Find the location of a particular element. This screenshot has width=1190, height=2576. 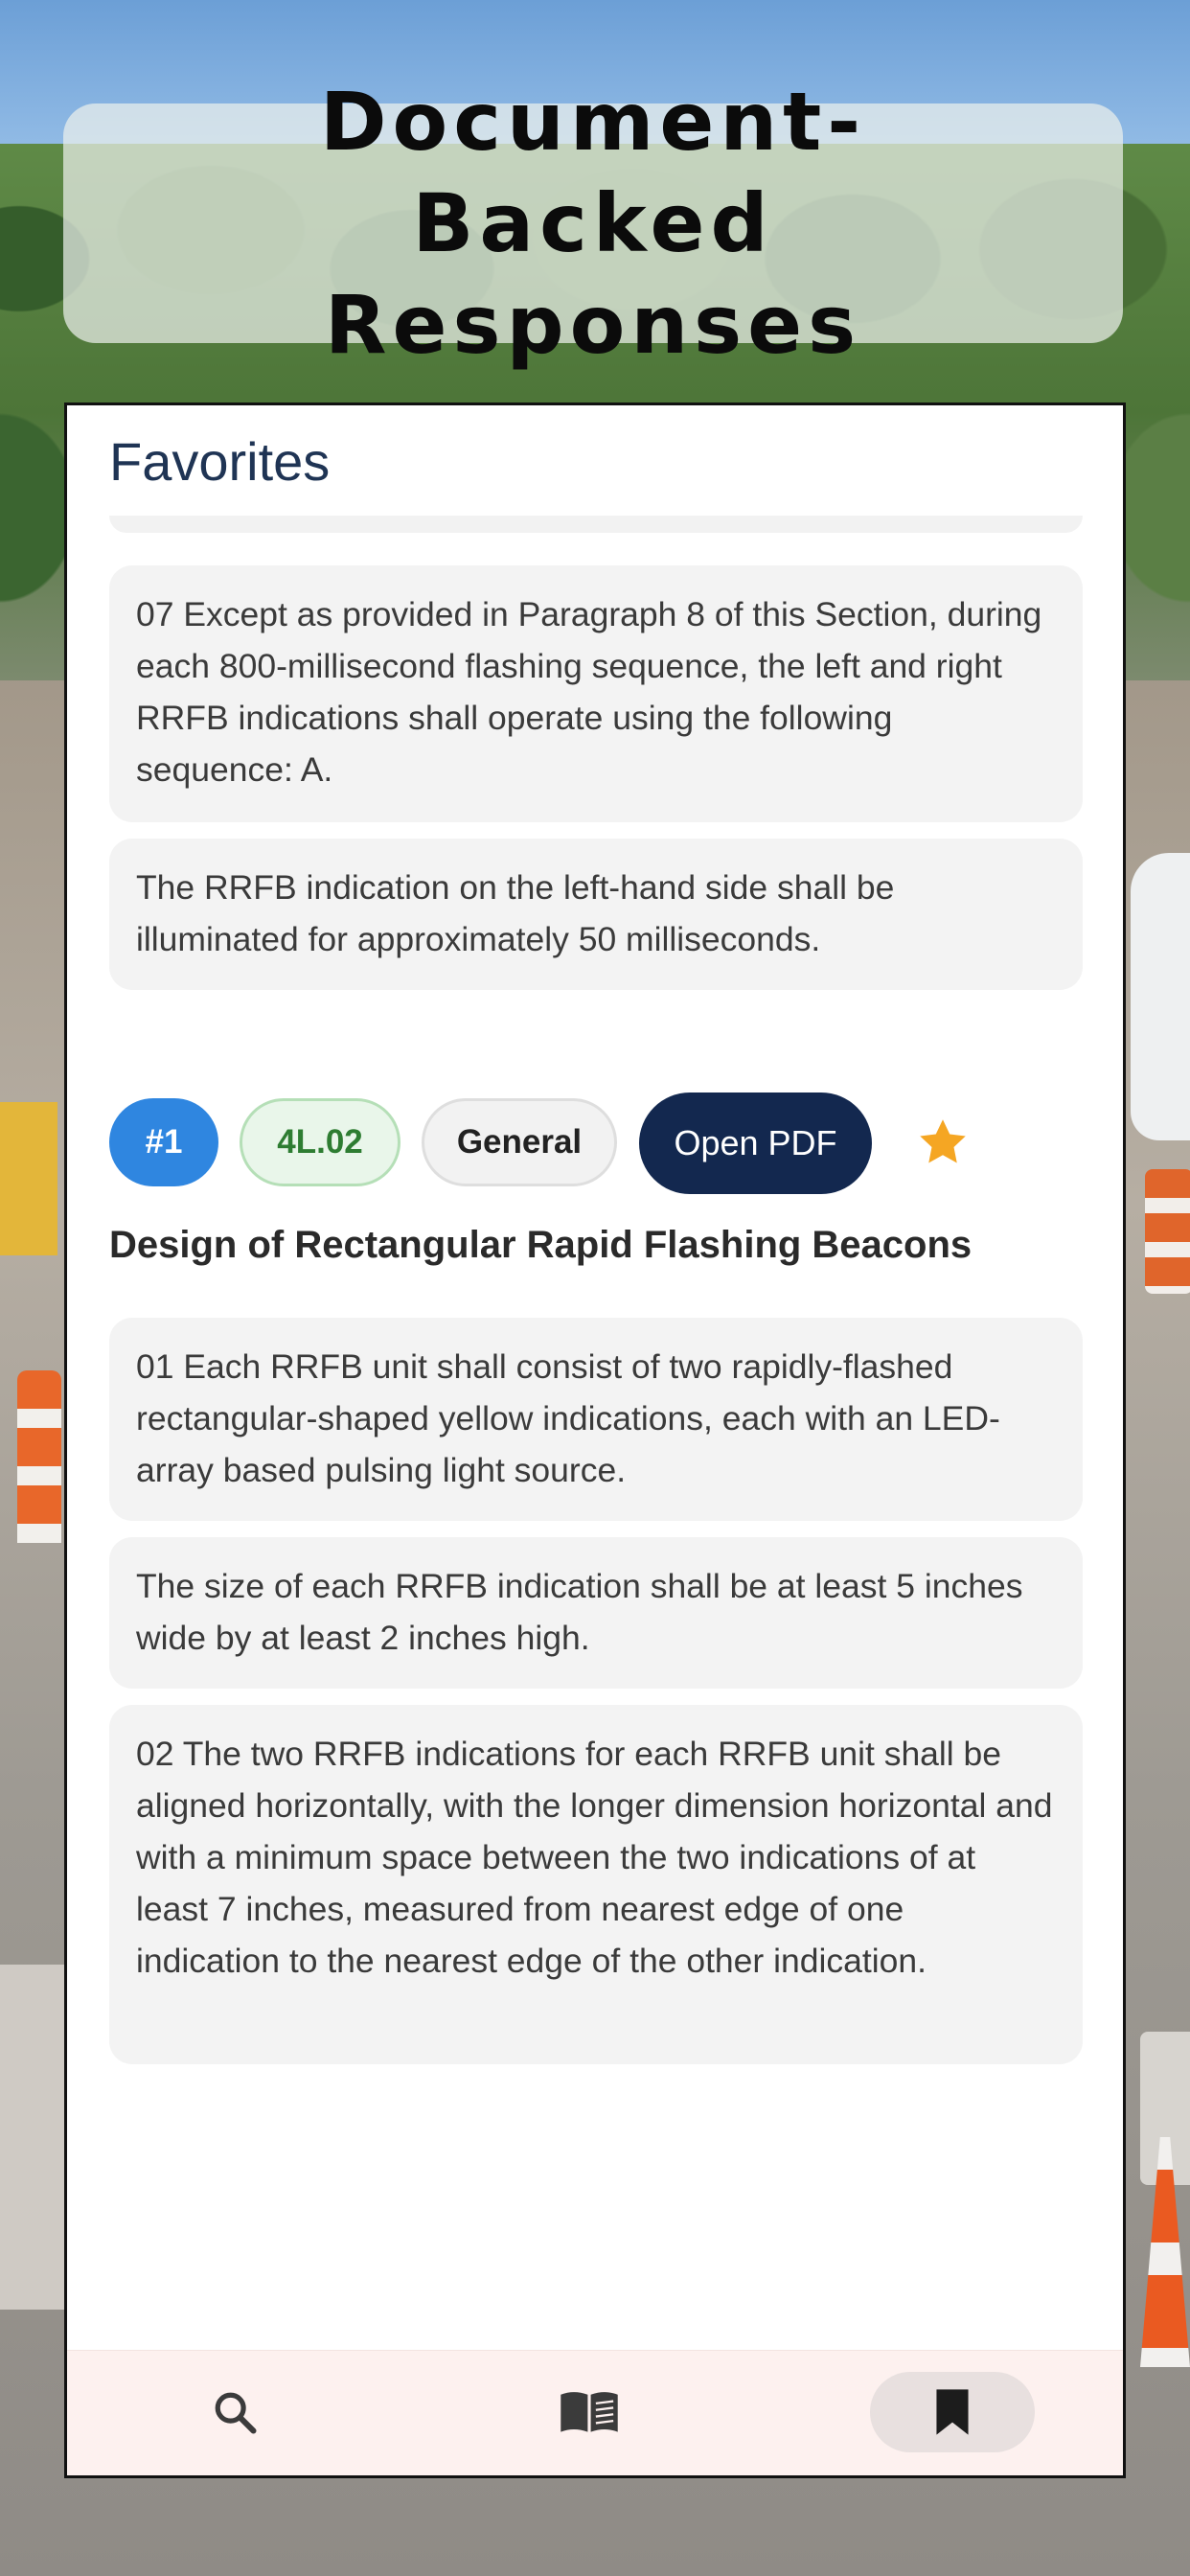

app-title-card: Document-Backed Responses is located at coordinates (593, 223).